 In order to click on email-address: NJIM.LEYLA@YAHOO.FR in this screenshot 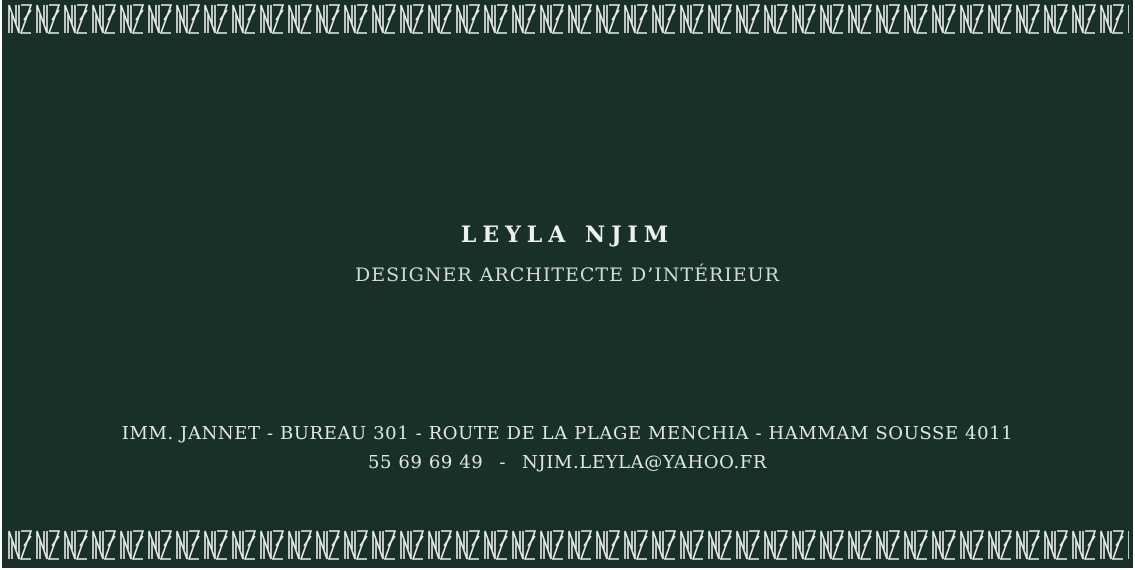, I will do `click(645, 462)`.